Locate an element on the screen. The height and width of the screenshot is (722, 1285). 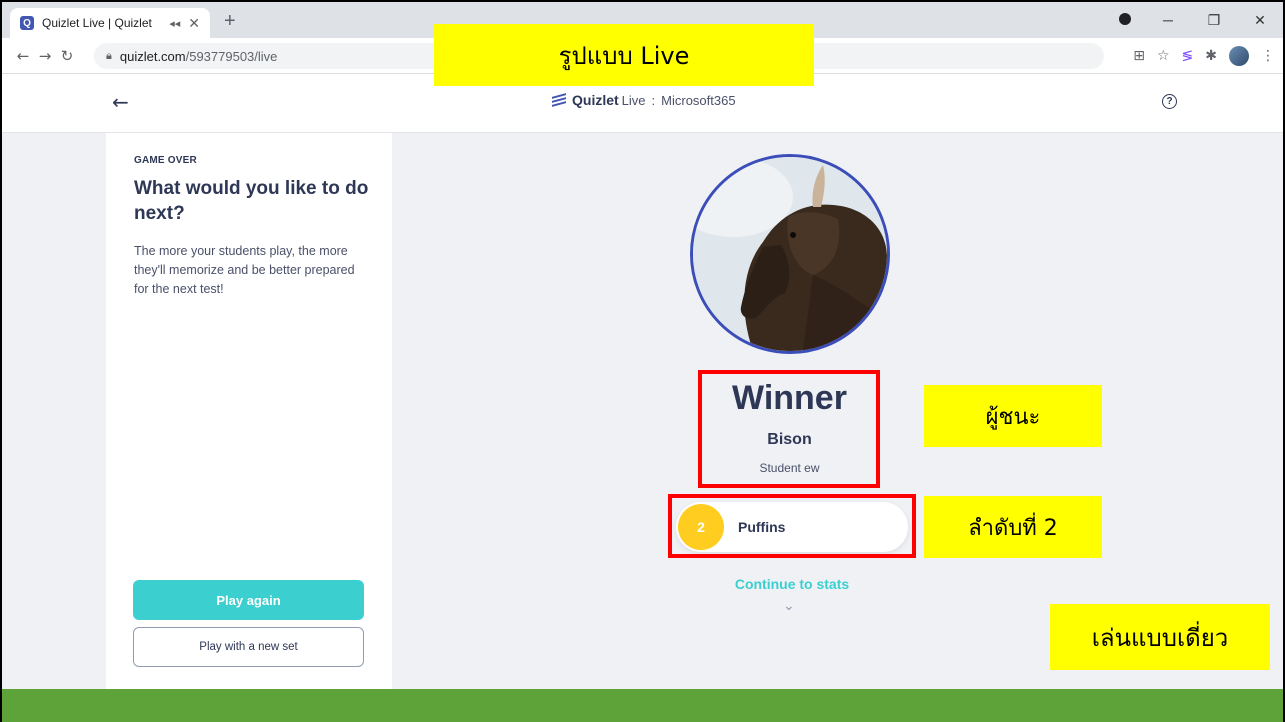
annotation-winner-box is located at coordinates (789, 429).